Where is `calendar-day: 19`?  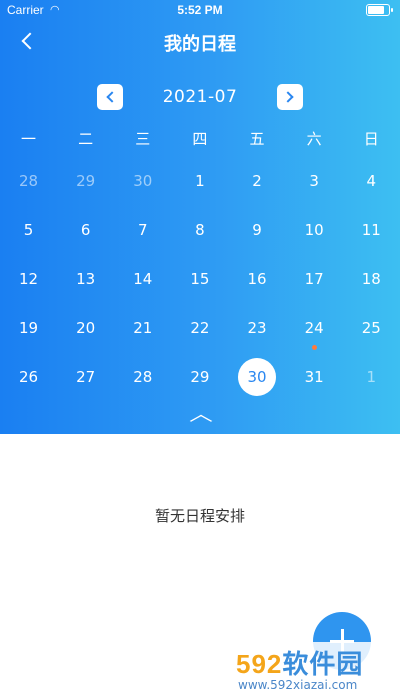
calendar-day: 19 is located at coordinates (28, 327).